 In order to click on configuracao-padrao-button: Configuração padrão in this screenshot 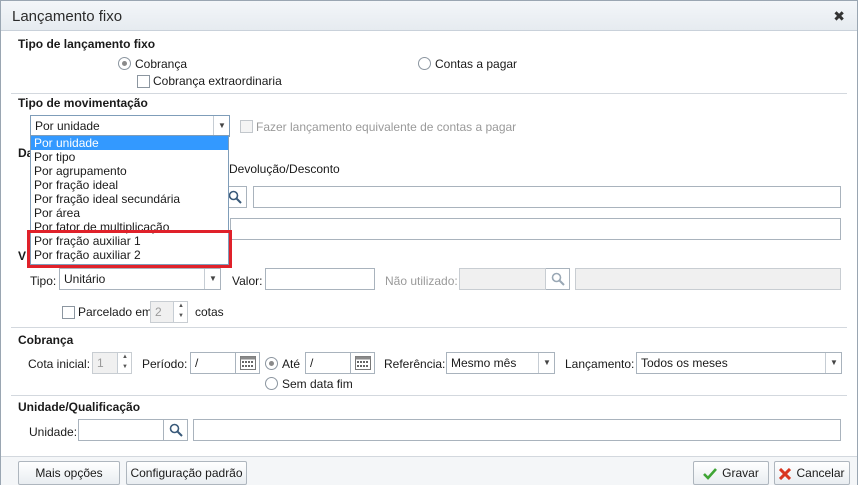, I will do `click(186, 473)`.